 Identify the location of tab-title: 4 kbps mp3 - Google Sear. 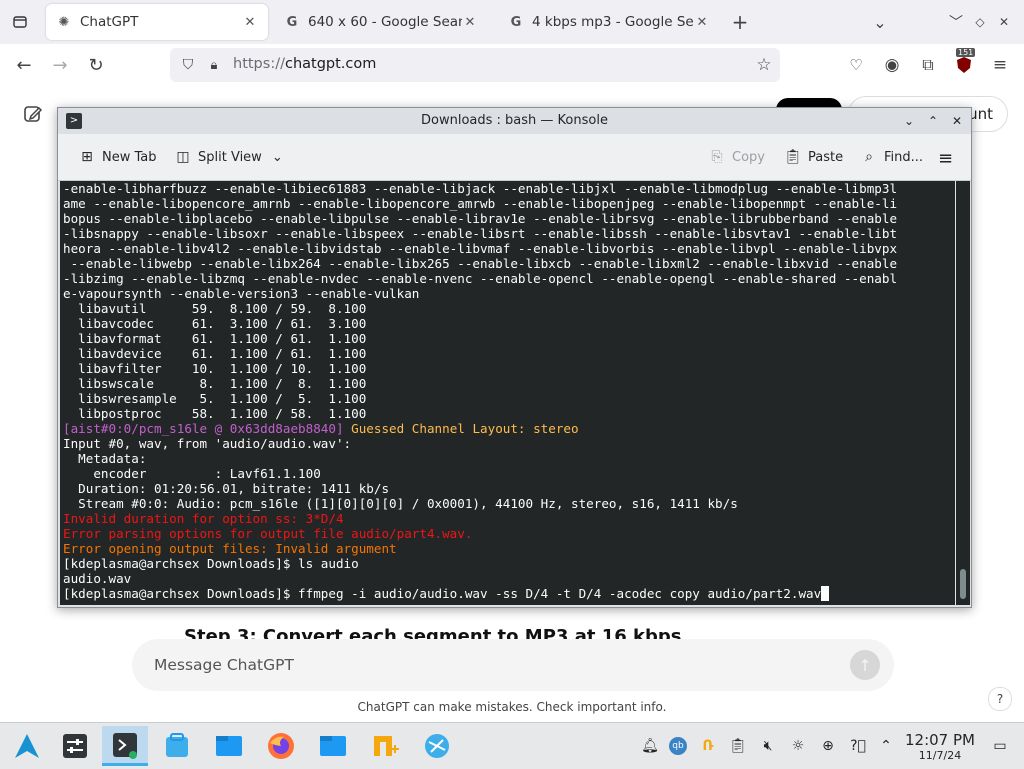
(613, 22).